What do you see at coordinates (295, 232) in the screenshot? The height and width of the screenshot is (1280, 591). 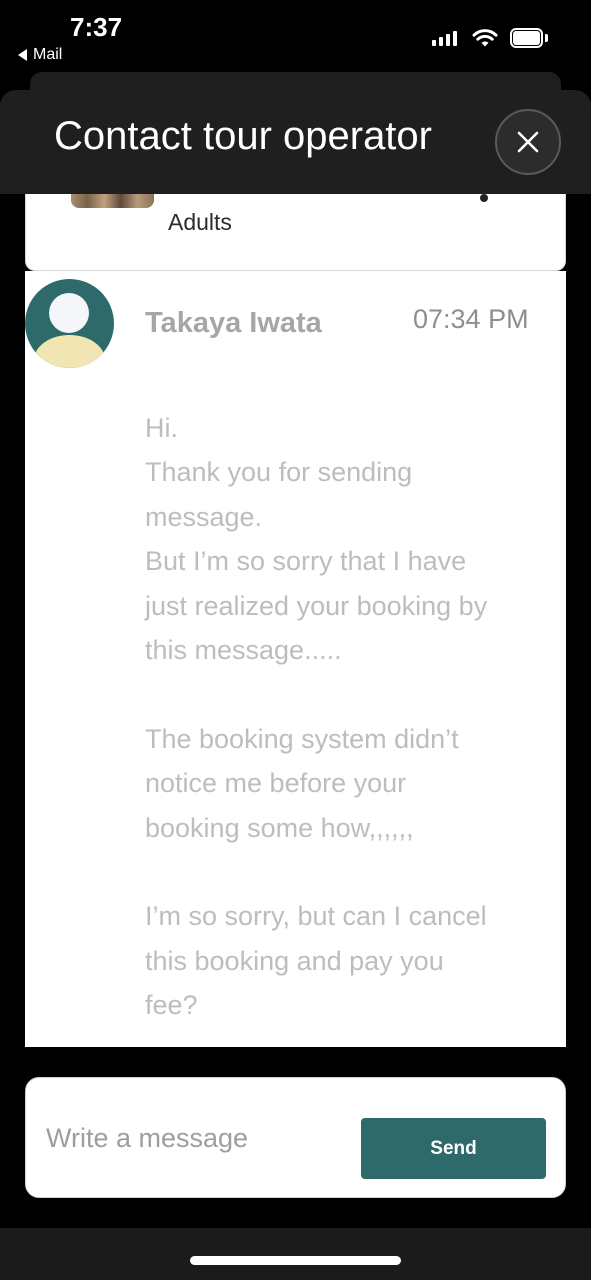 I see `booking-summary-card: Adults` at bounding box center [295, 232].